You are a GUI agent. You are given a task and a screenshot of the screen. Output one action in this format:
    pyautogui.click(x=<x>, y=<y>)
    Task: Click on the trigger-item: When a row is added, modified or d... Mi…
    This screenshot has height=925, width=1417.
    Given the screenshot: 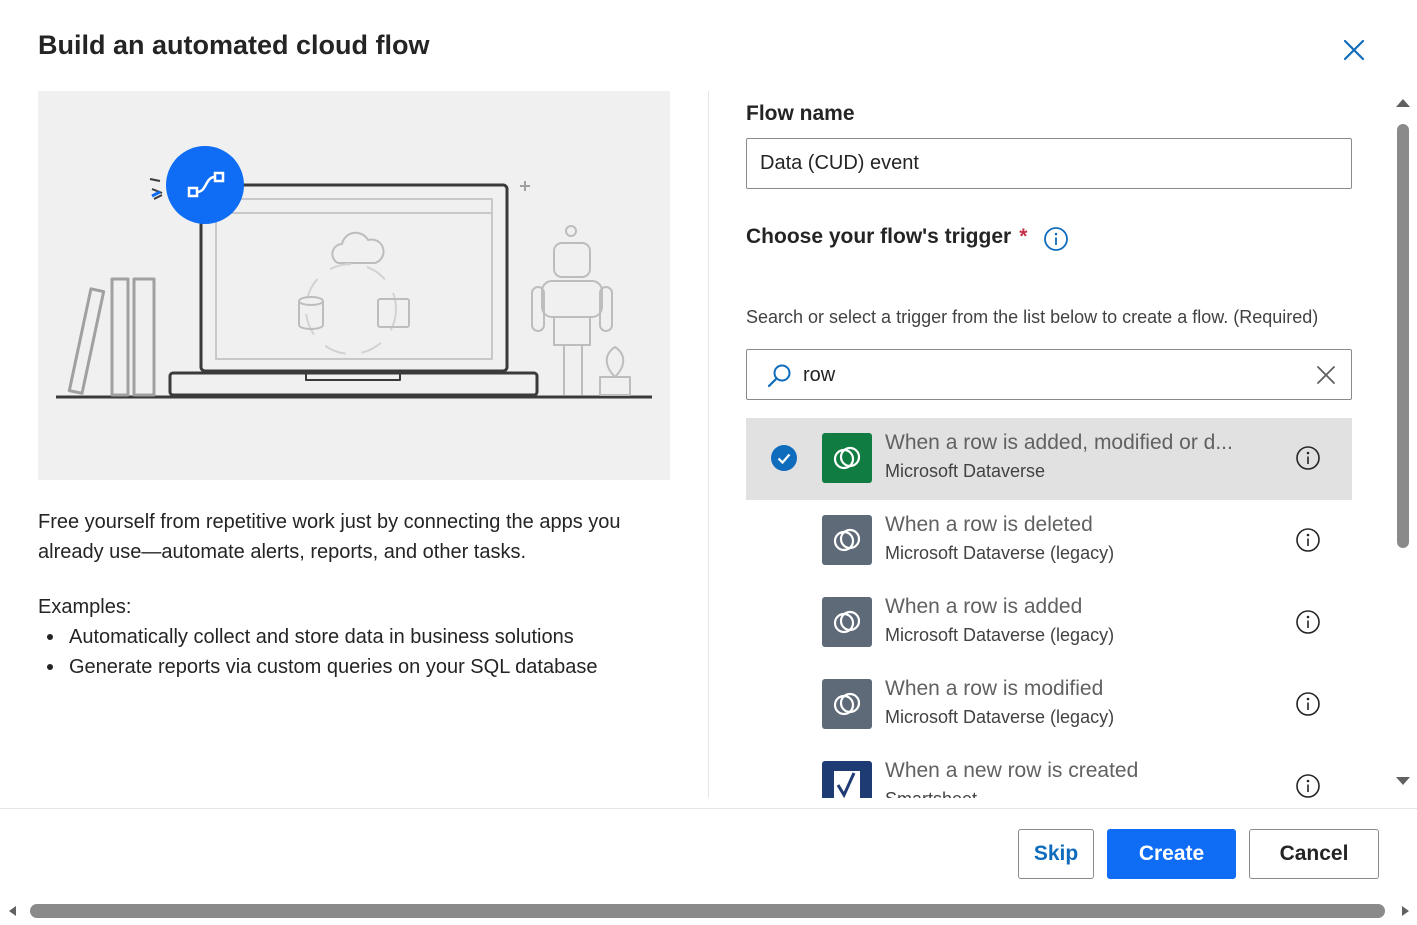 What is the action you would take?
    pyautogui.click(x=1049, y=459)
    